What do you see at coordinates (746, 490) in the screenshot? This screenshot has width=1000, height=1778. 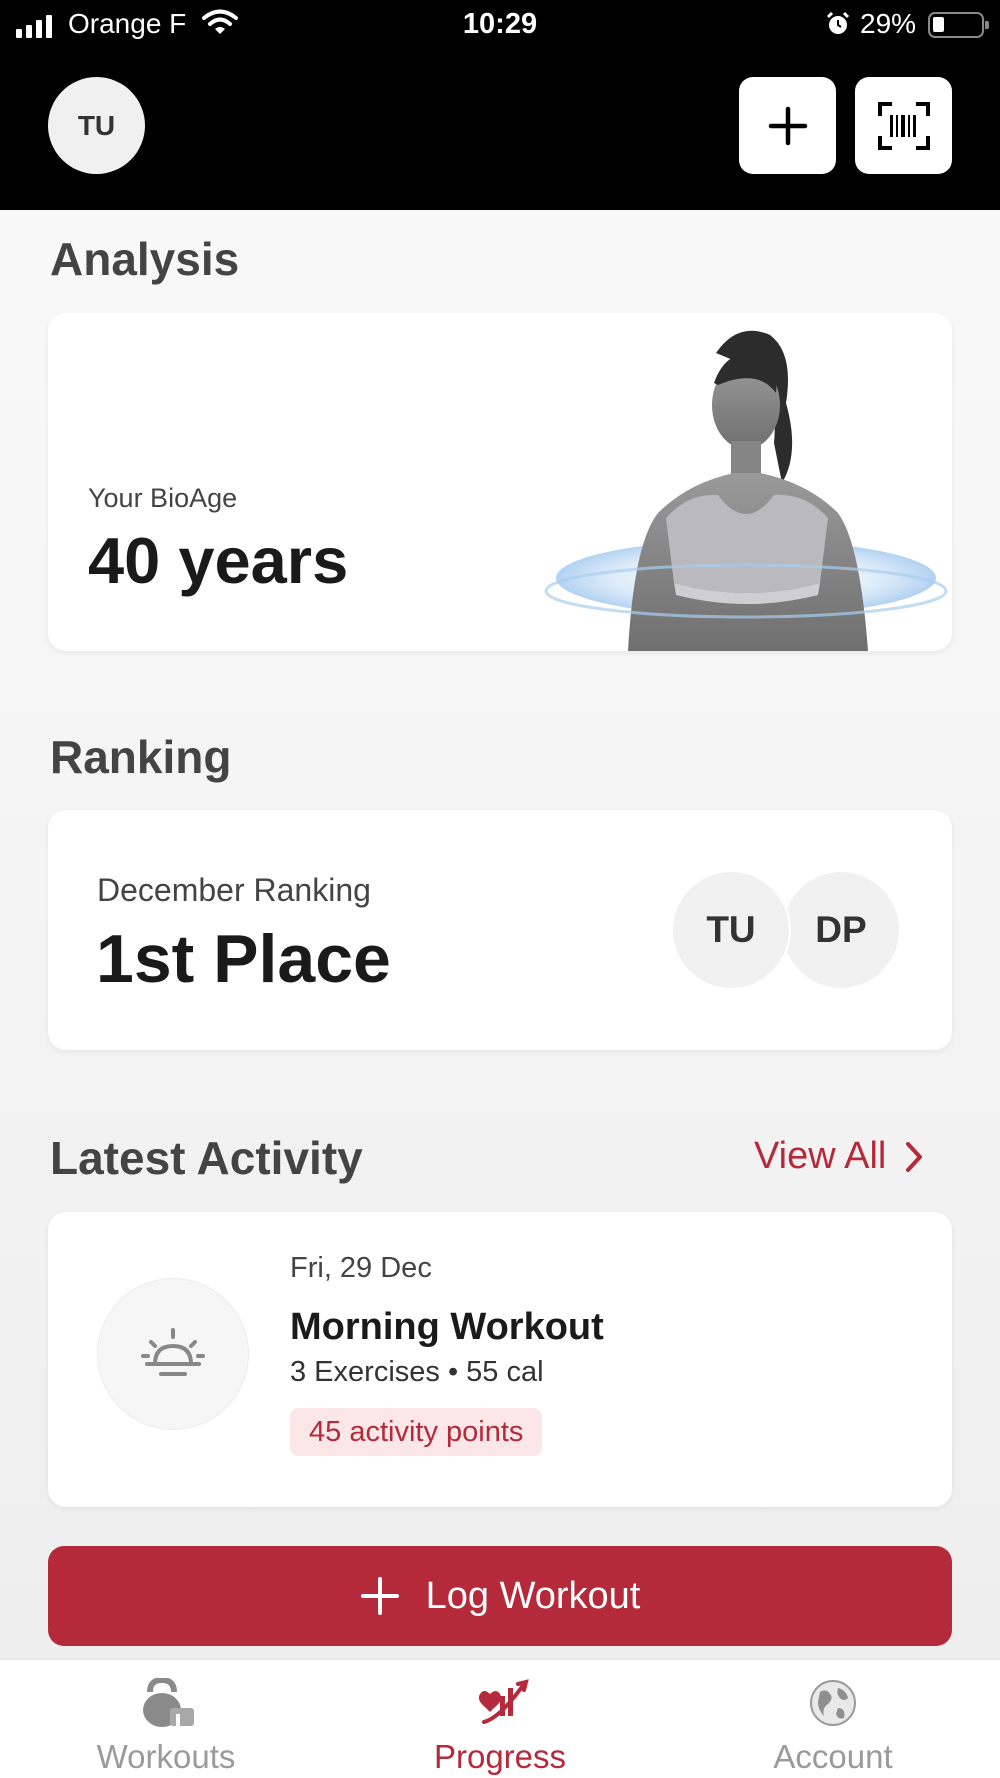 I see `athlete-illustration` at bounding box center [746, 490].